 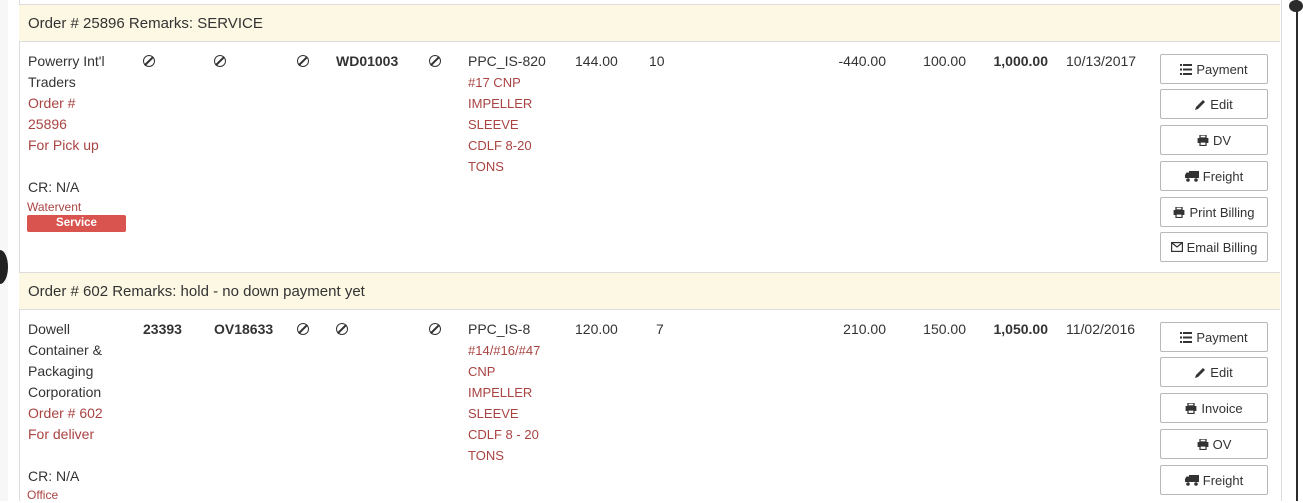 What do you see at coordinates (61, 371) in the screenshot?
I see `customer-name-line: Packaging` at bounding box center [61, 371].